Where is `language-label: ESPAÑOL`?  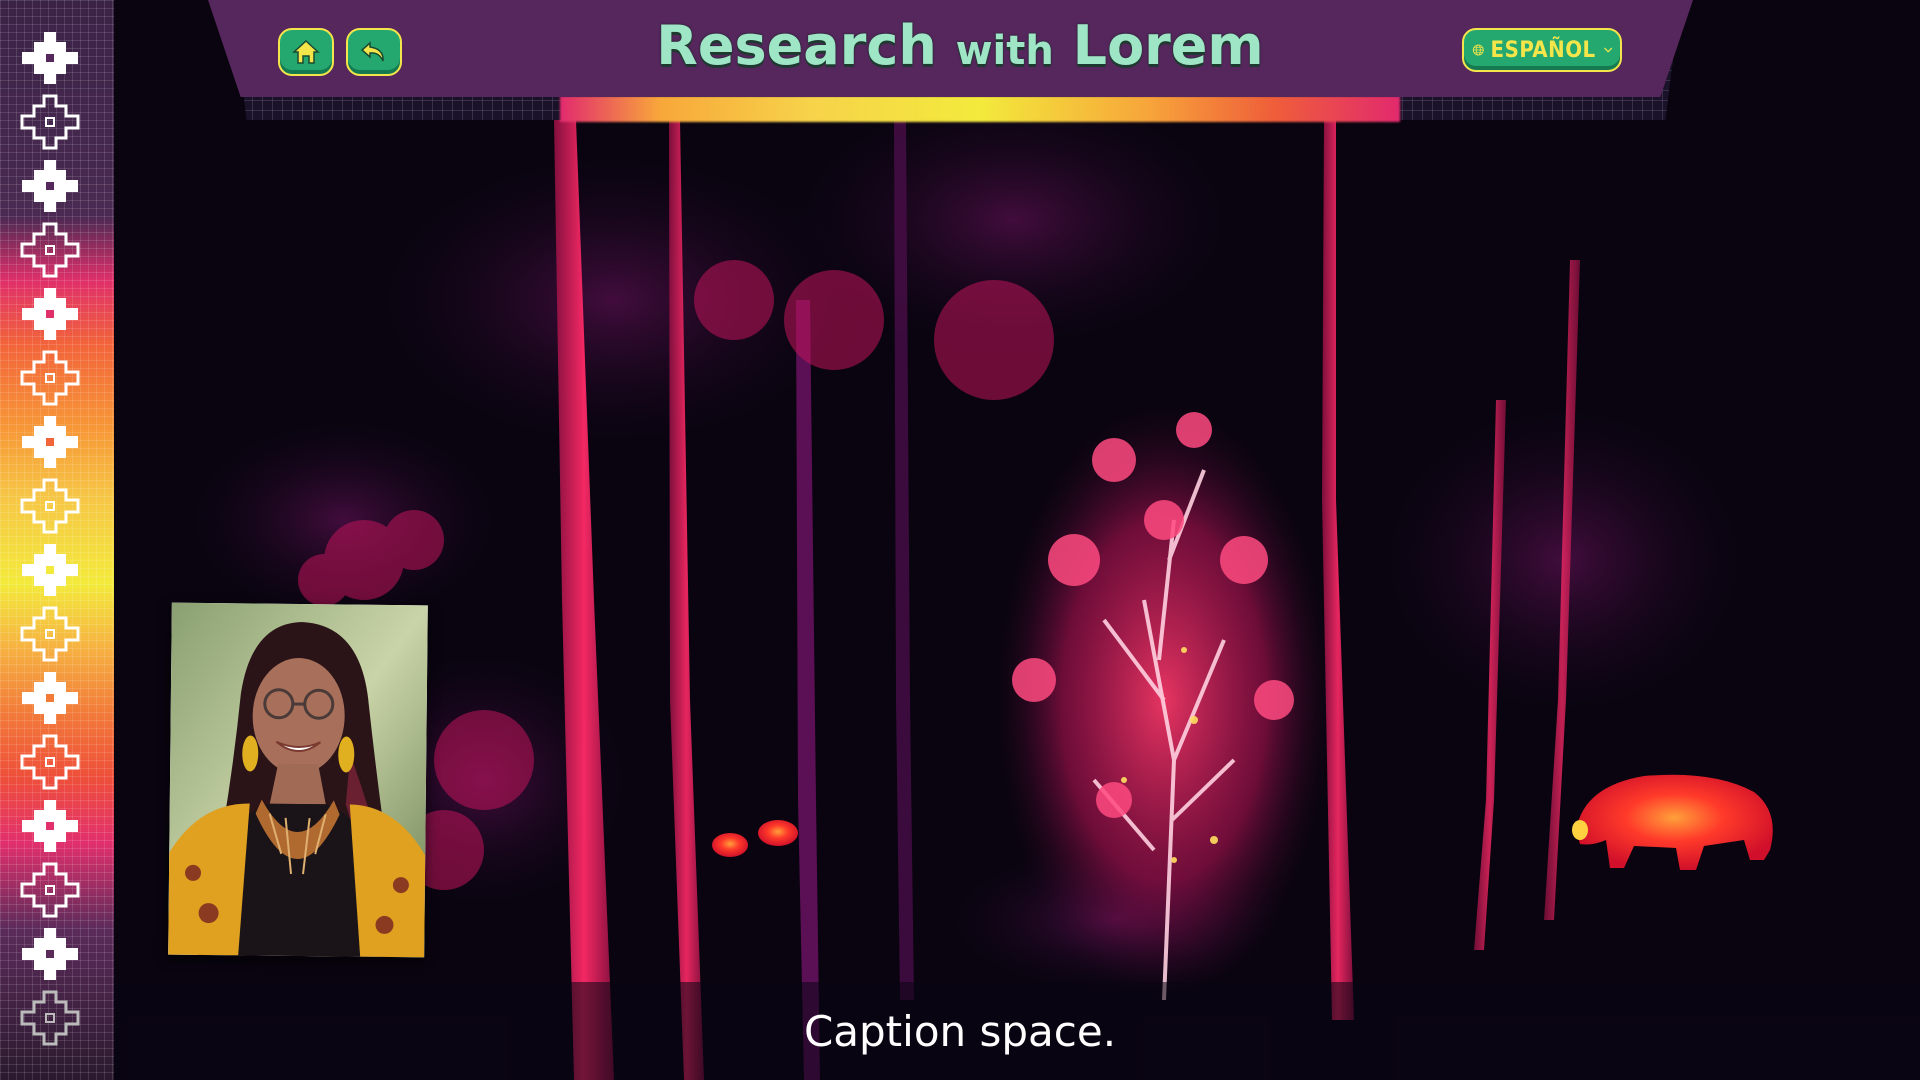 language-label: ESPAÑOL is located at coordinates (1543, 50).